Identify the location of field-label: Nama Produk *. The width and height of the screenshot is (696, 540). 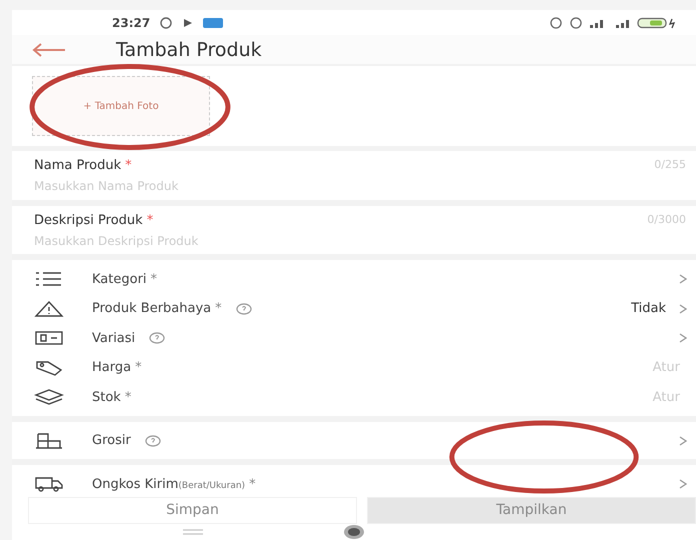
(83, 165).